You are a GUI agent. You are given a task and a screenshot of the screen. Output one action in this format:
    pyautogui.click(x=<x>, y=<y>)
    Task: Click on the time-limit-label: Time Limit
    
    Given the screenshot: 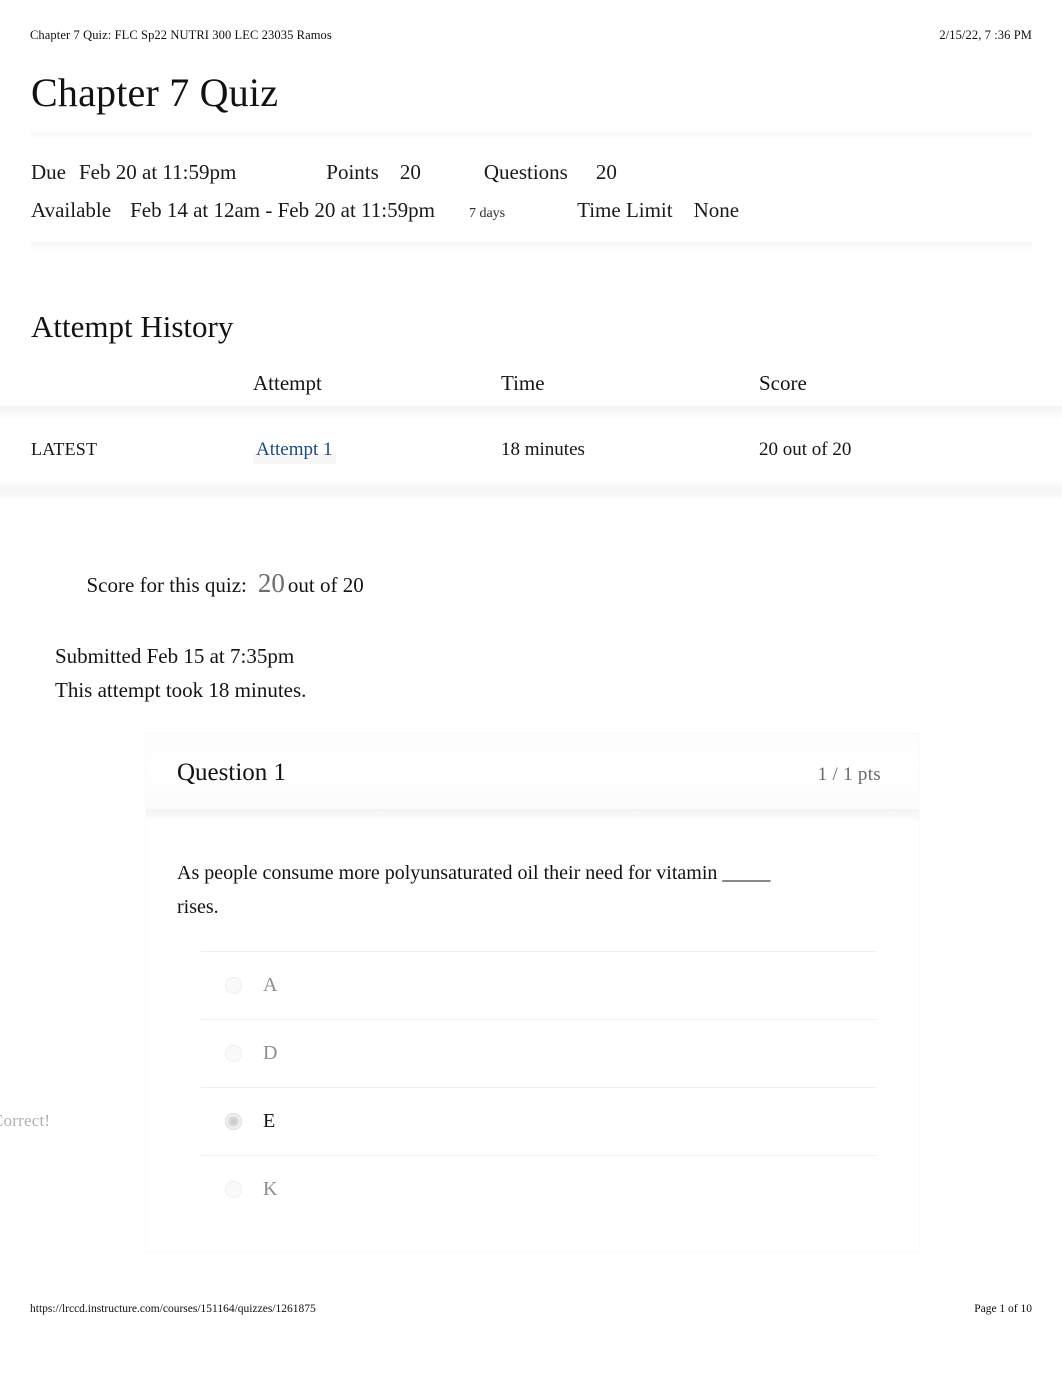 What is the action you would take?
    pyautogui.click(x=625, y=210)
    